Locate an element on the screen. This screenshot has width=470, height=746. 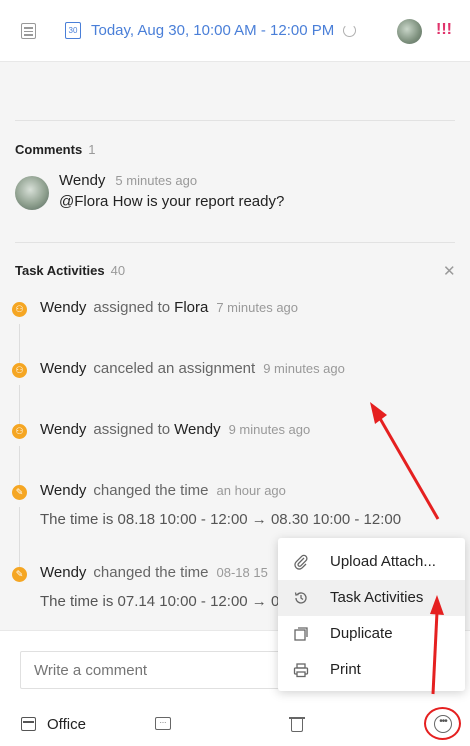
close-icon: ✕ is located at coordinates (449, 271).